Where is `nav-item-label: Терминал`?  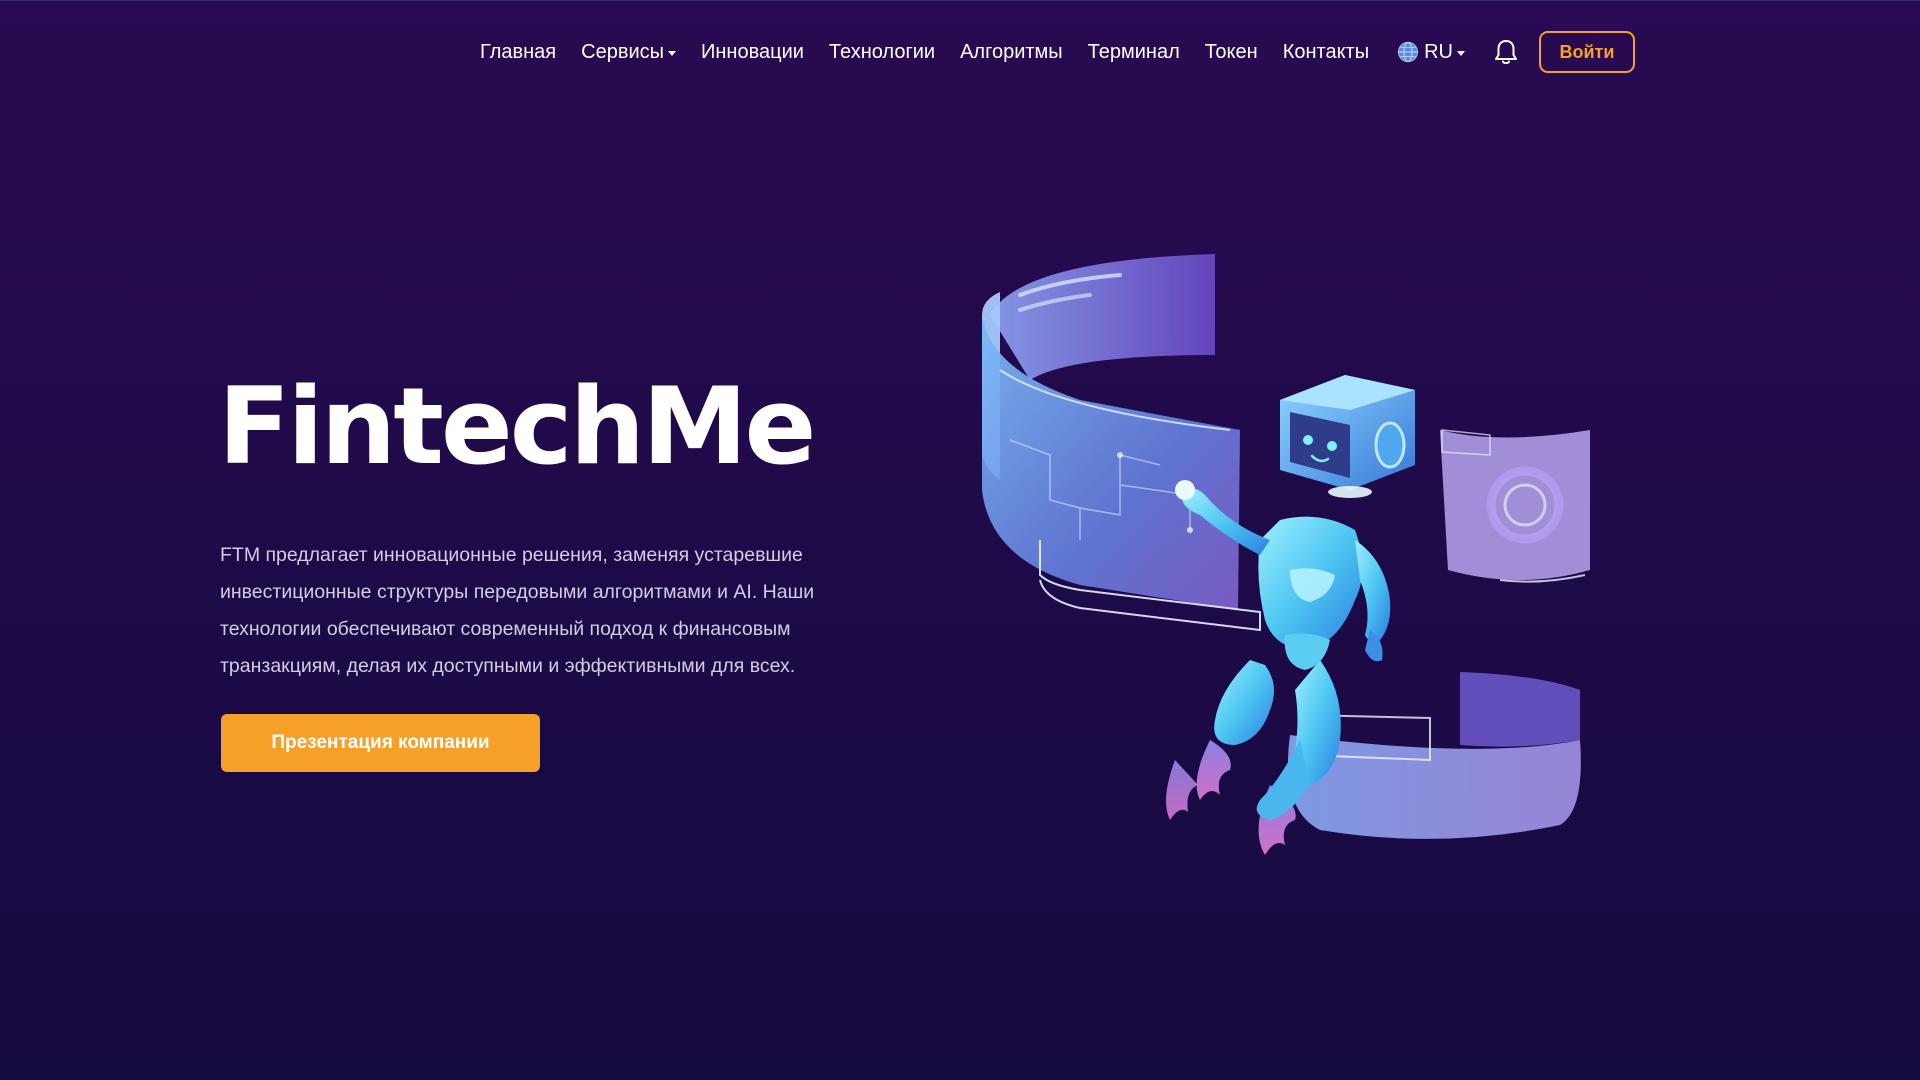 nav-item-label: Терминал is located at coordinates (1133, 51).